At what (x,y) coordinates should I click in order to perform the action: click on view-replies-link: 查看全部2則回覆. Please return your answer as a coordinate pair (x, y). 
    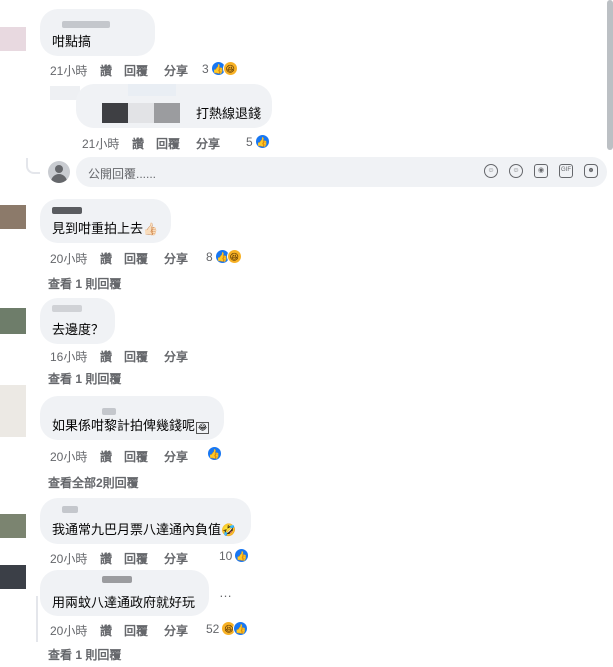
    Looking at the image, I should click on (93, 482).